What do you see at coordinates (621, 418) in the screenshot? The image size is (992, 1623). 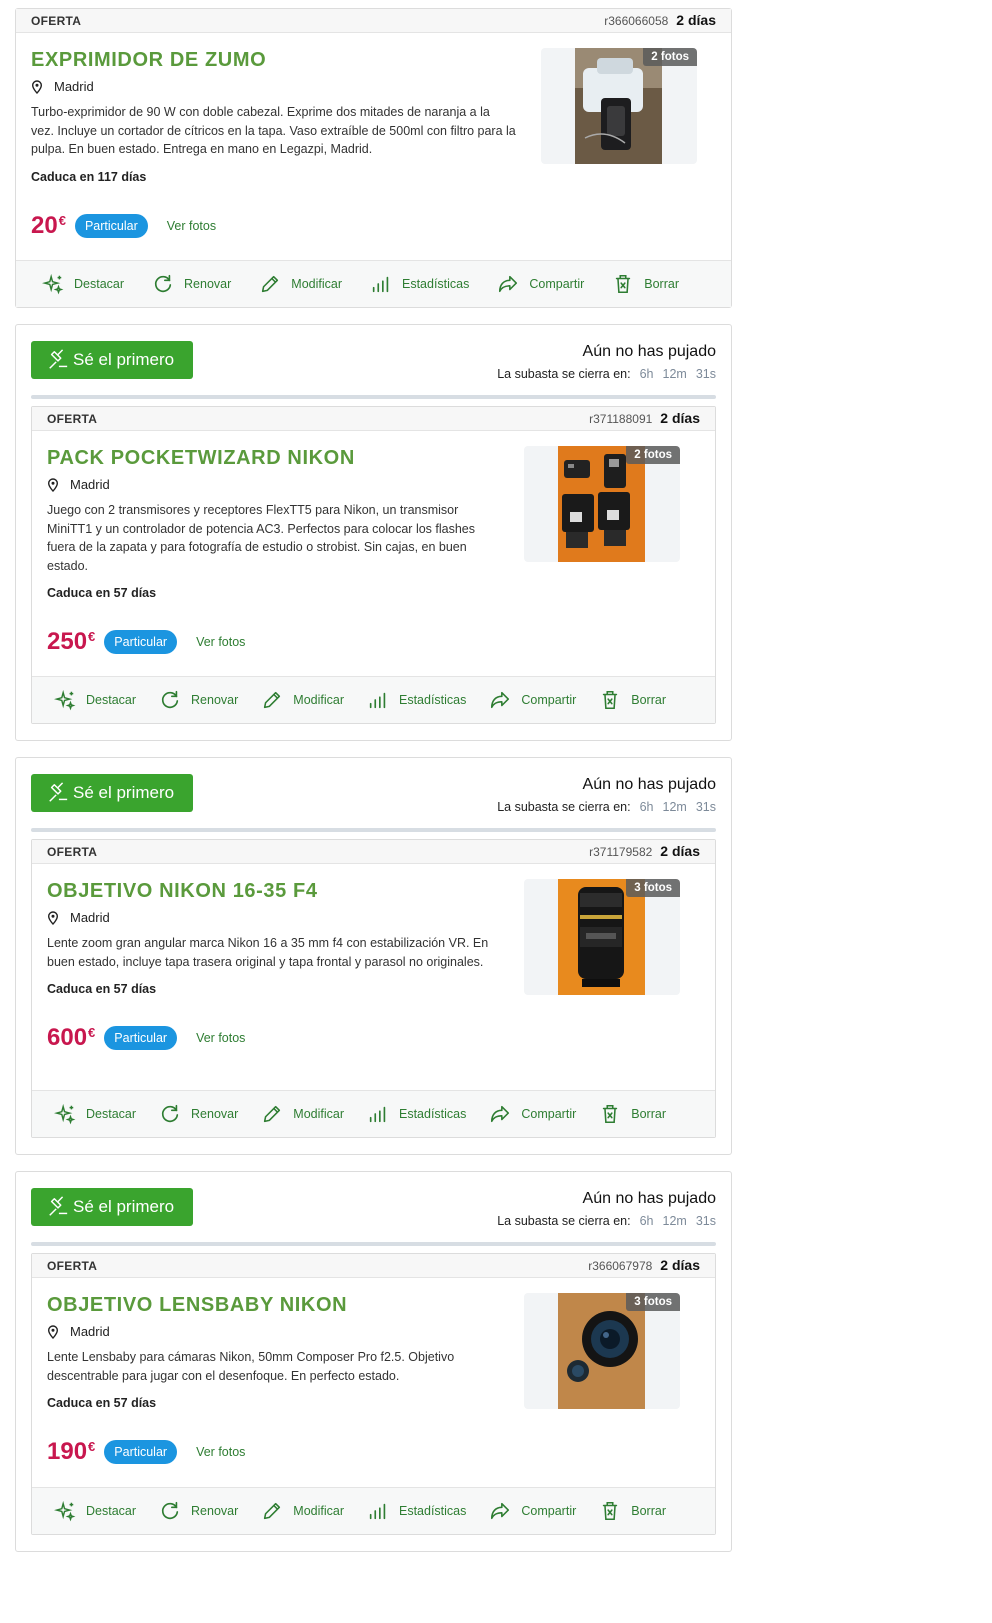 I see `ad-reference: r371188091` at bounding box center [621, 418].